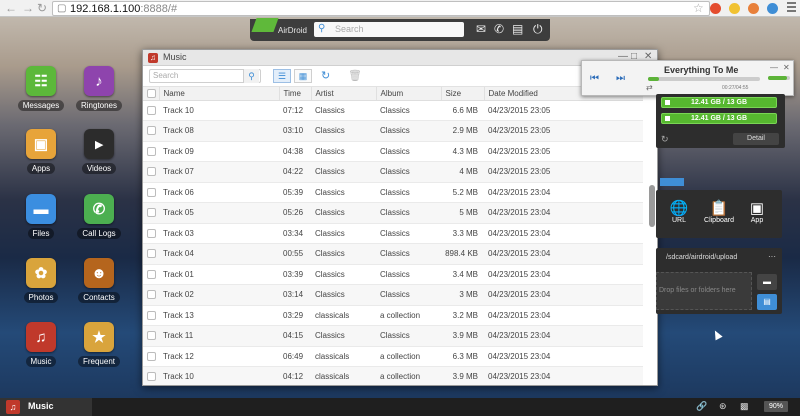  Describe the element at coordinates (652, 206) in the screenshot. I see `scrollbar` at that location.